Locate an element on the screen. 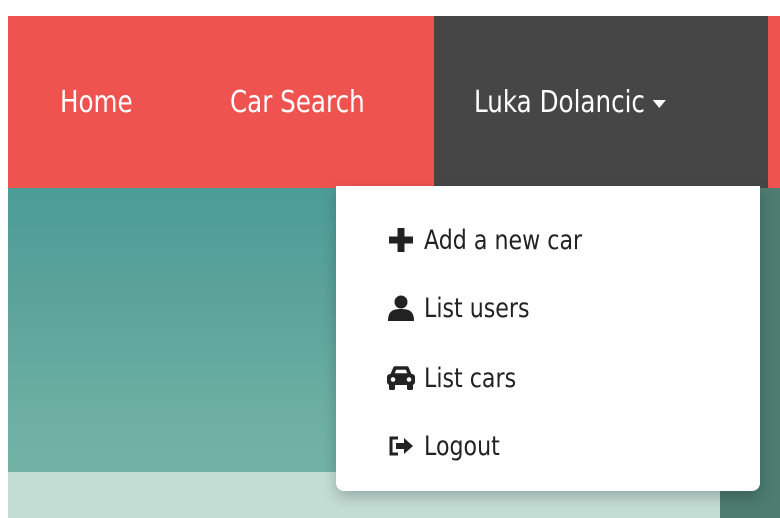 This screenshot has width=780, height=518. plus-icon is located at coordinates (401, 240).